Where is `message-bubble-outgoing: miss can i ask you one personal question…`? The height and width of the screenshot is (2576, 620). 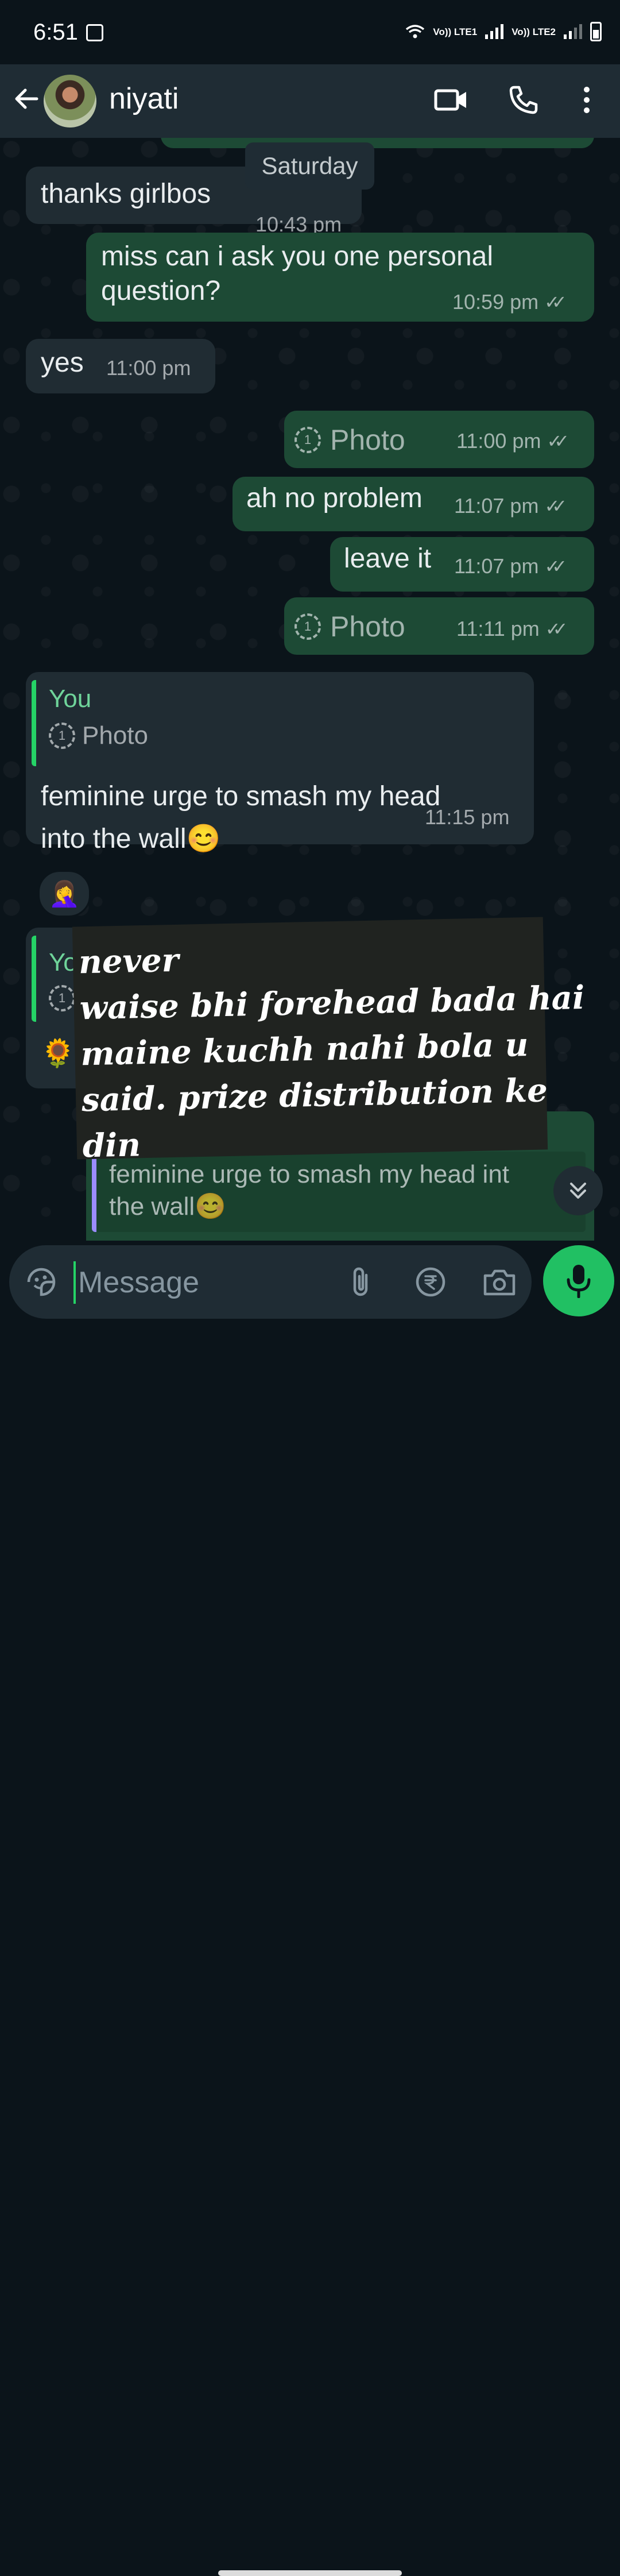 message-bubble-outgoing: miss can i ask you one personal question… is located at coordinates (340, 277).